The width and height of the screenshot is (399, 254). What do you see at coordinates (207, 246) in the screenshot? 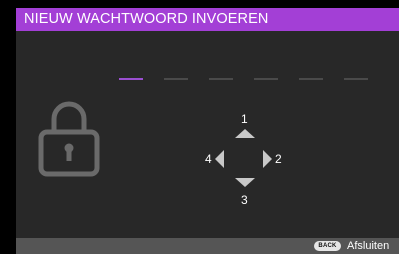
I see `dialog-footer: BACK Afsluiten` at bounding box center [207, 246].